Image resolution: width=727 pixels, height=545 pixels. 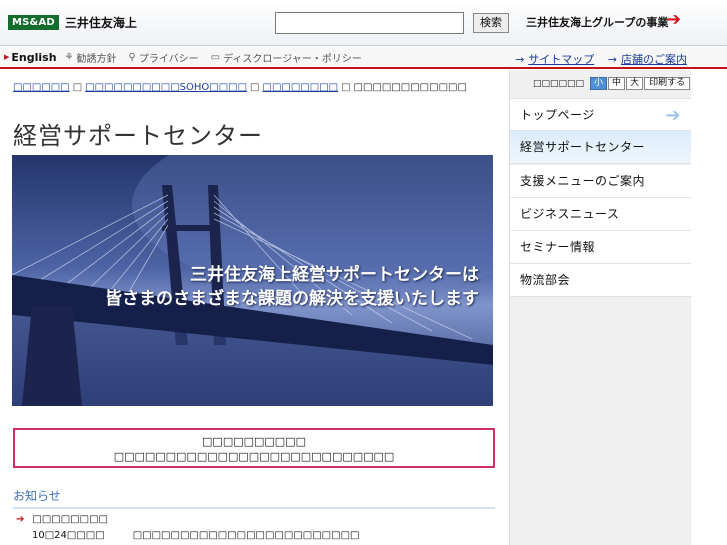 I want to click on divider, so click(x=254, y=508).